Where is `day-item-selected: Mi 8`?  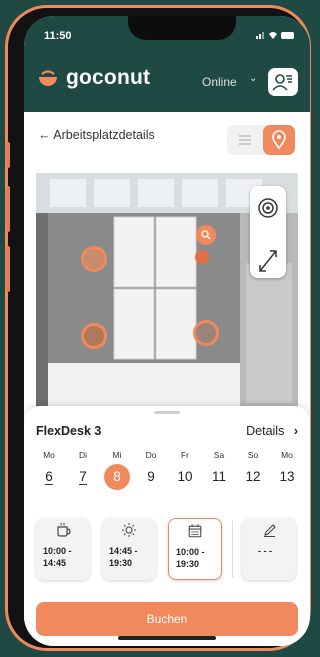
day-item-selected: Mi 8 is located at coordinates (117, 469).